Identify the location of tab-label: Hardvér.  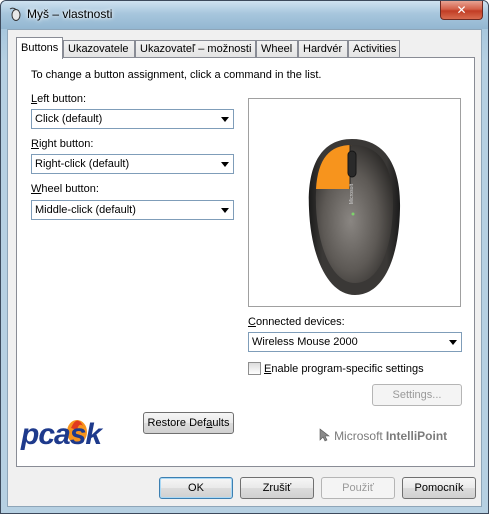
(323, 49).